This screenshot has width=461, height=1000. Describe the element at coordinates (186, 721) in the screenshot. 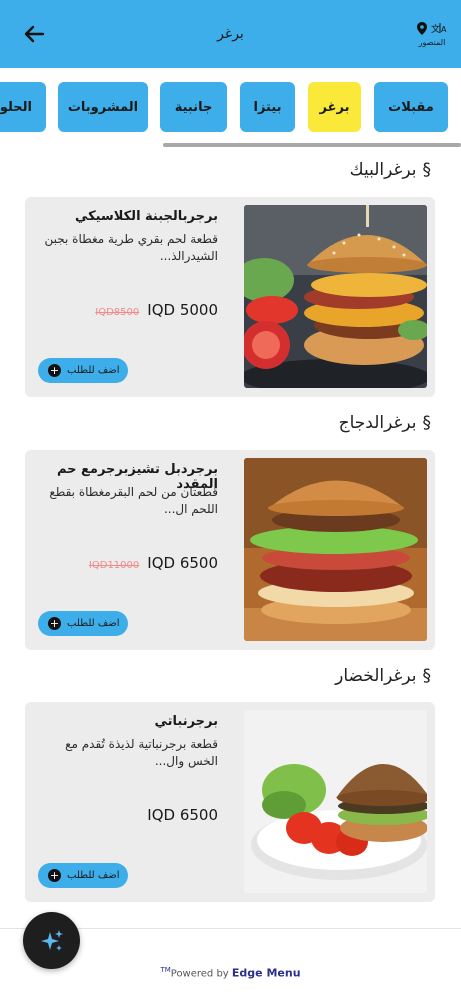

I see `item-name: برجرنباتي` at that location.